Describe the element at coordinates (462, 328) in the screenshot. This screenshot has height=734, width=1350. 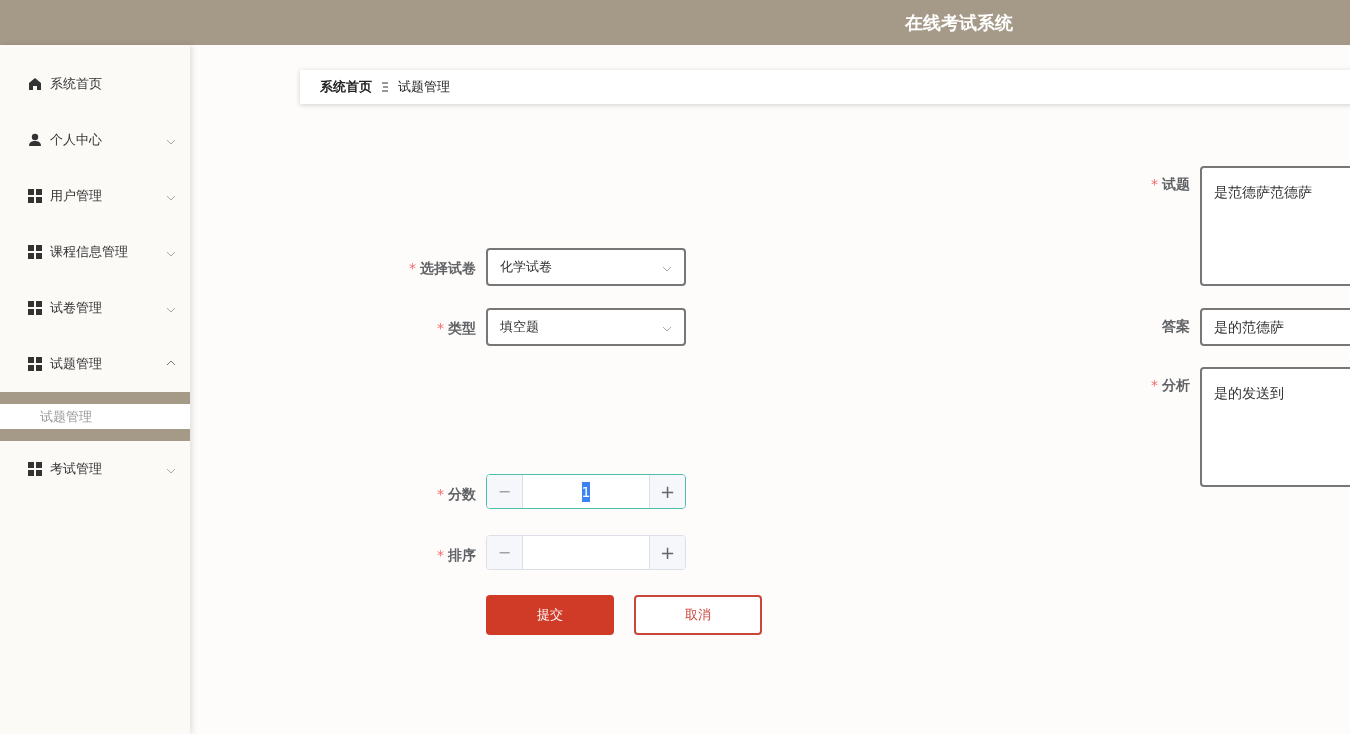
I see `field-label: 类型` at that location.